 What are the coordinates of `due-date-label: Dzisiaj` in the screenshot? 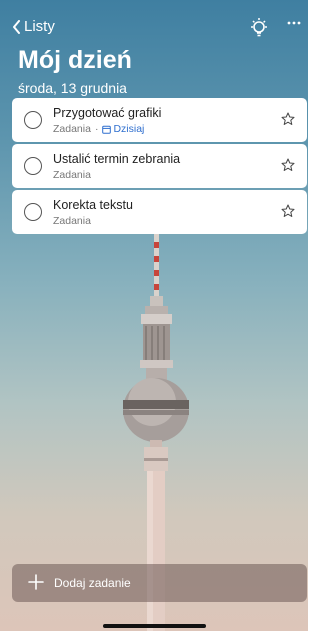 It's located at (129, 129).